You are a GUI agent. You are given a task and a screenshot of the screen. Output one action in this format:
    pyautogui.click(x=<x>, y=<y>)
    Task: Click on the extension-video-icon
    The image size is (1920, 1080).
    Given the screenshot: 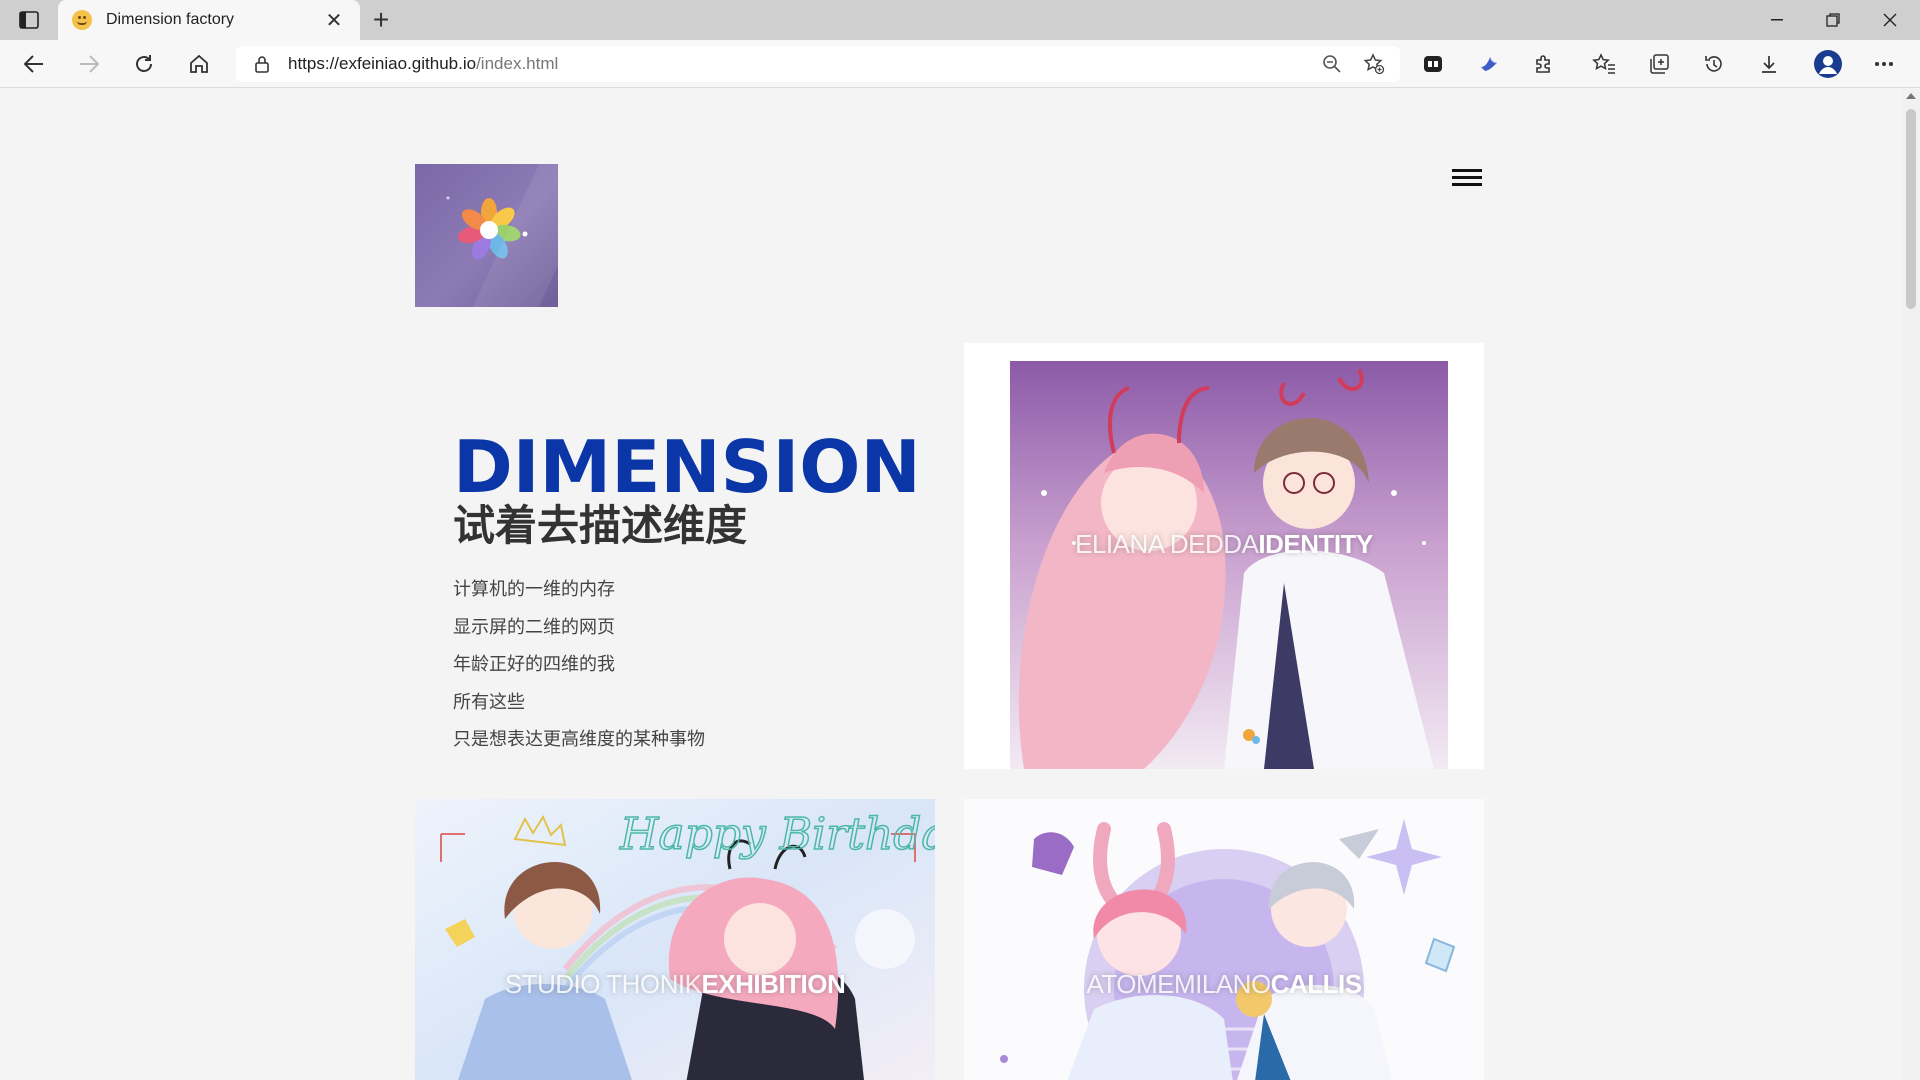 What is the action you would take?
    pyautogui.click(x=1433, y=64)
    